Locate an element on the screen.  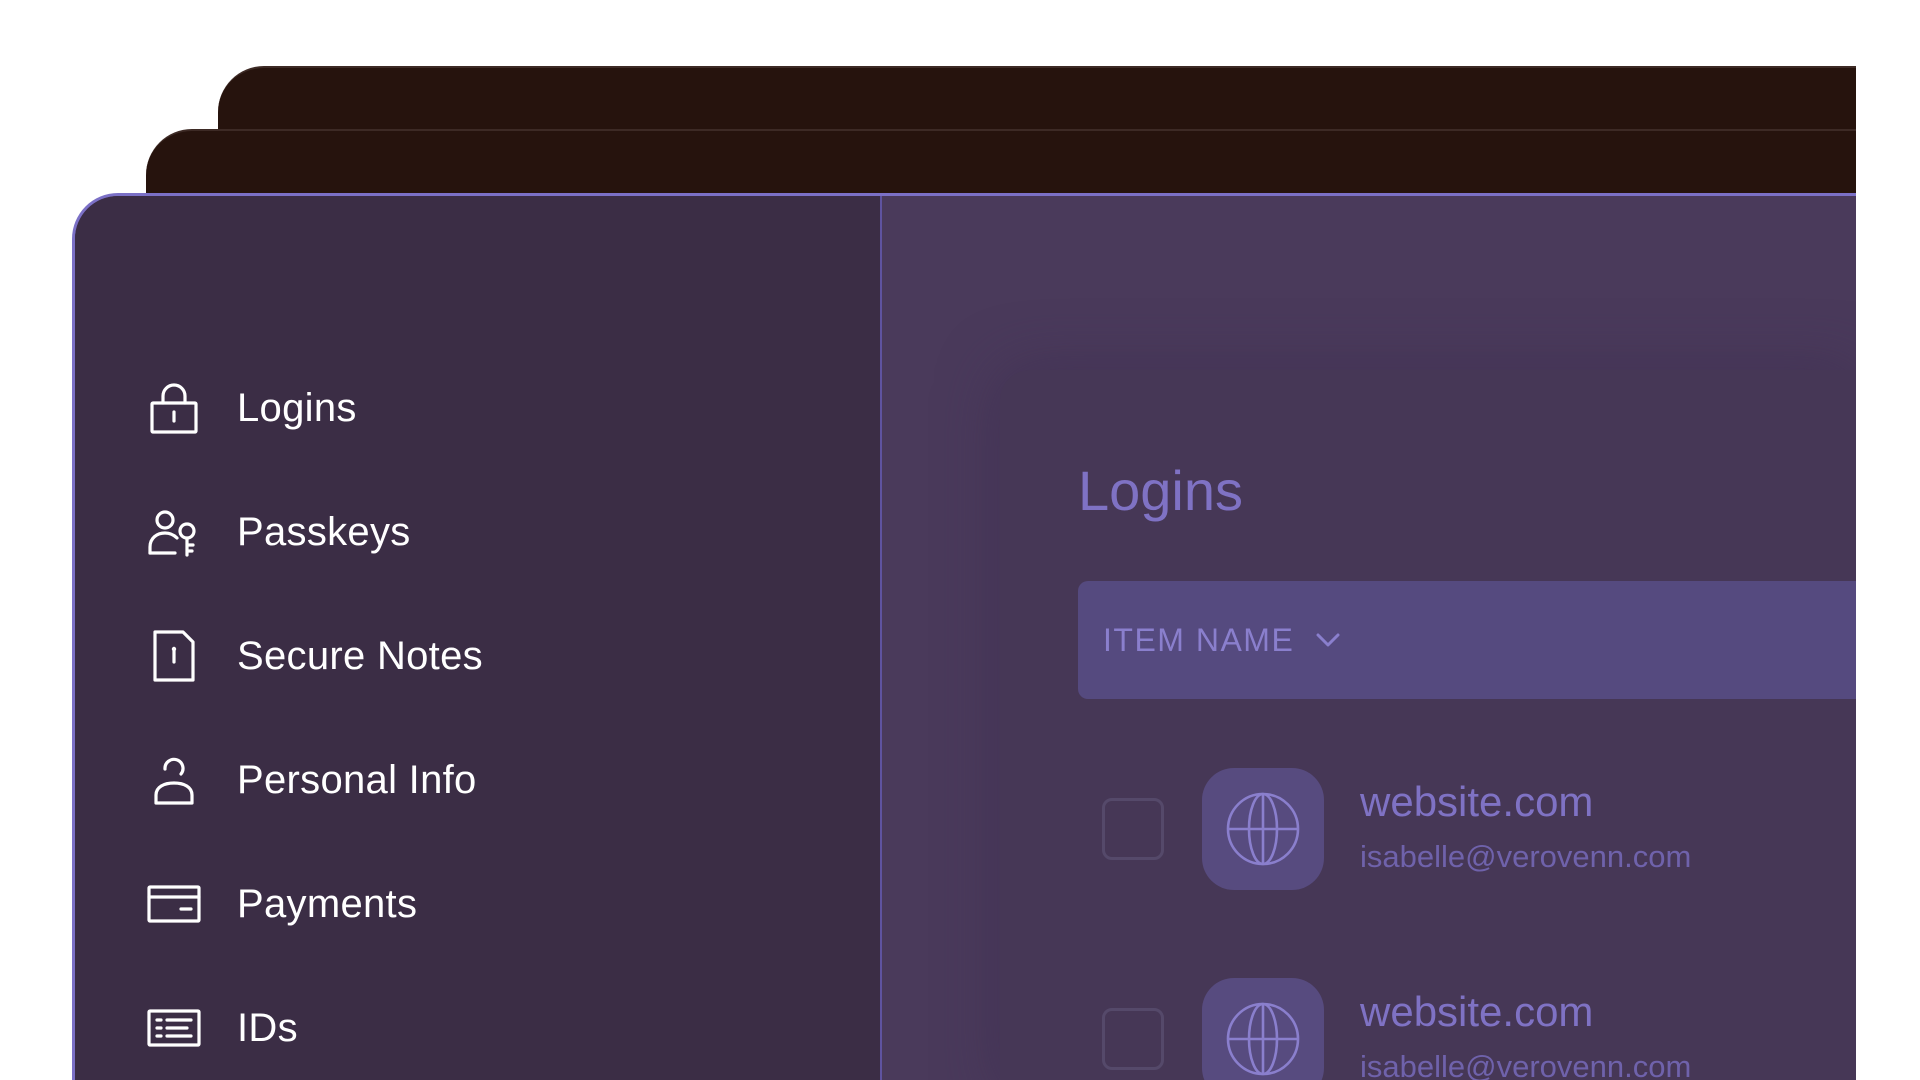
sidebar-item-label: Personal Info is located at coordinates (357, 779).